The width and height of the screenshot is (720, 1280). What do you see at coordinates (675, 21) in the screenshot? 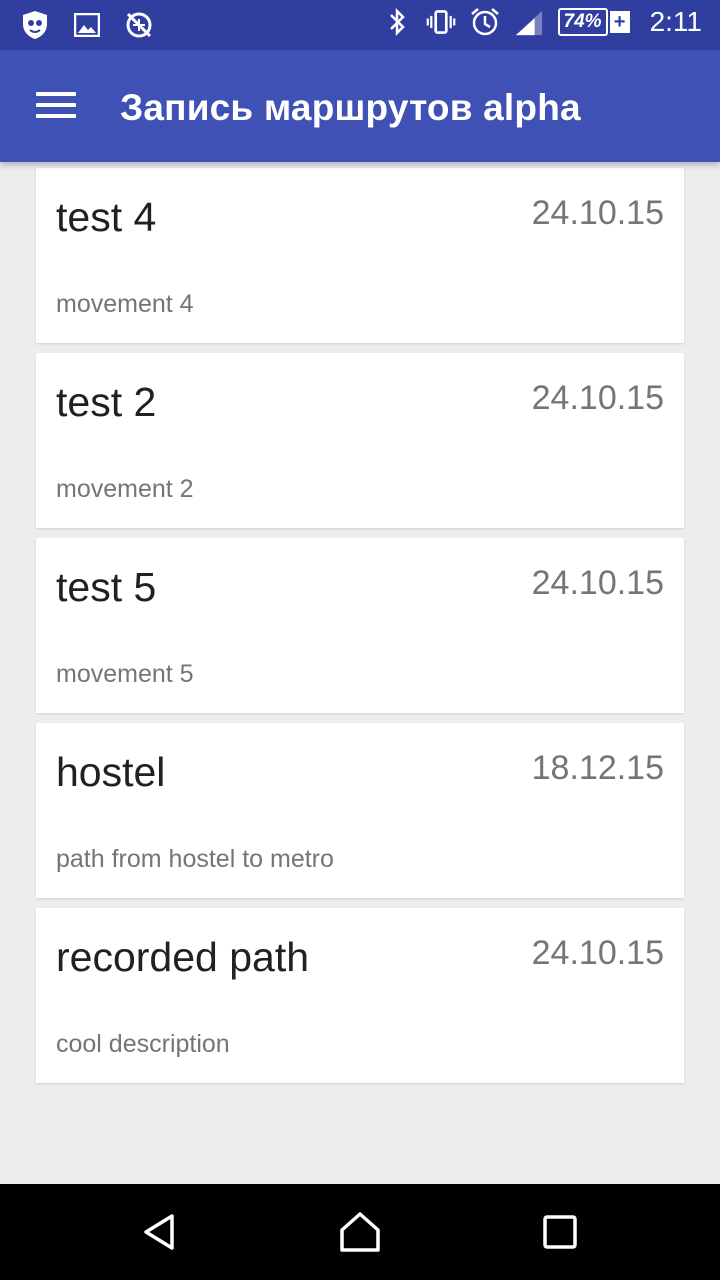
I see `clock: 2:11` at bounding box center [675, 21].